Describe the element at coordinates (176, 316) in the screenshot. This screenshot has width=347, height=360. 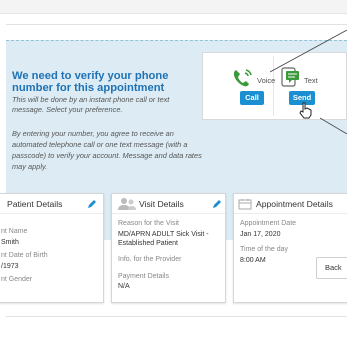
I see `divider` at that location.